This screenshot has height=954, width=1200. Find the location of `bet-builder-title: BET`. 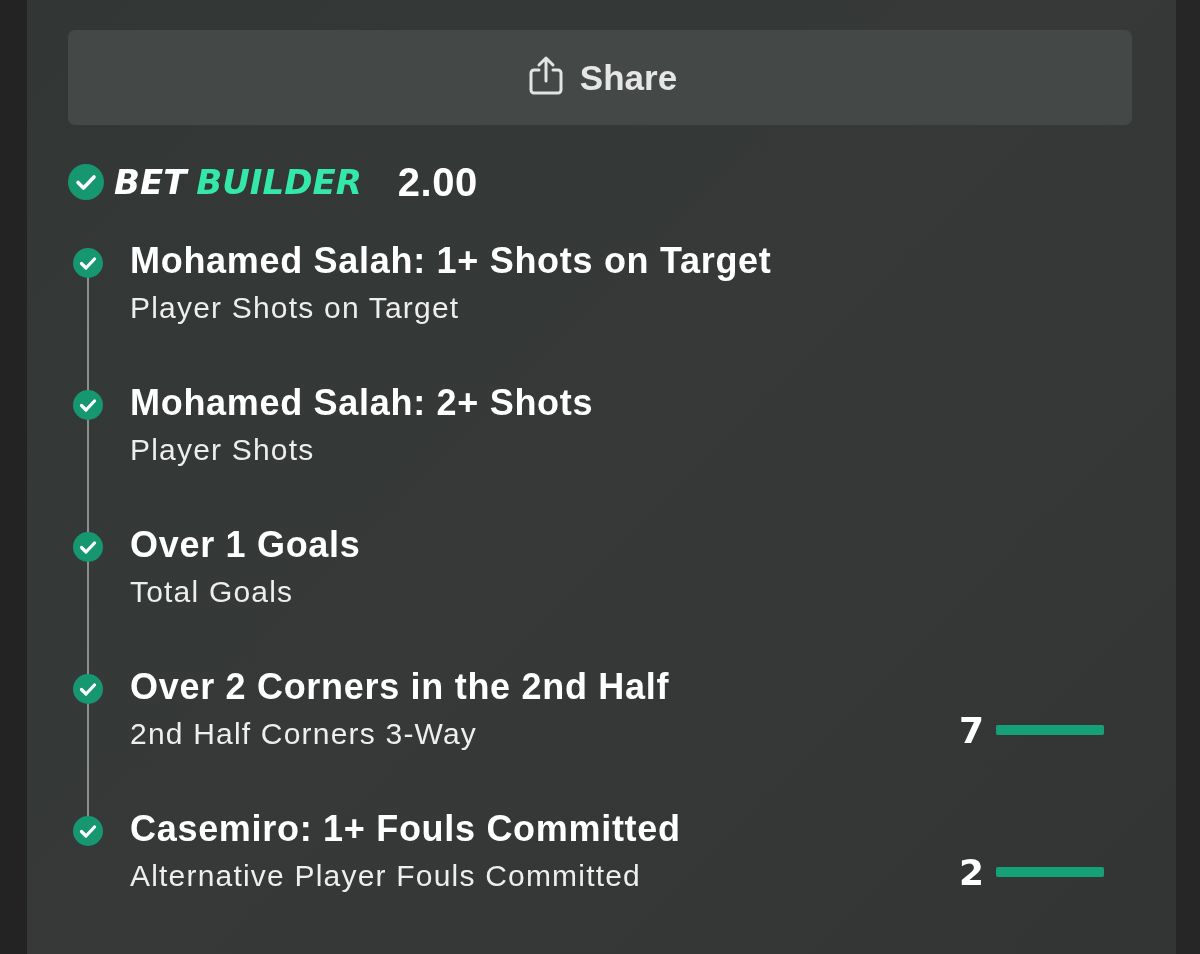

bet-builder-title: BET is located at coordinates (150, 182).